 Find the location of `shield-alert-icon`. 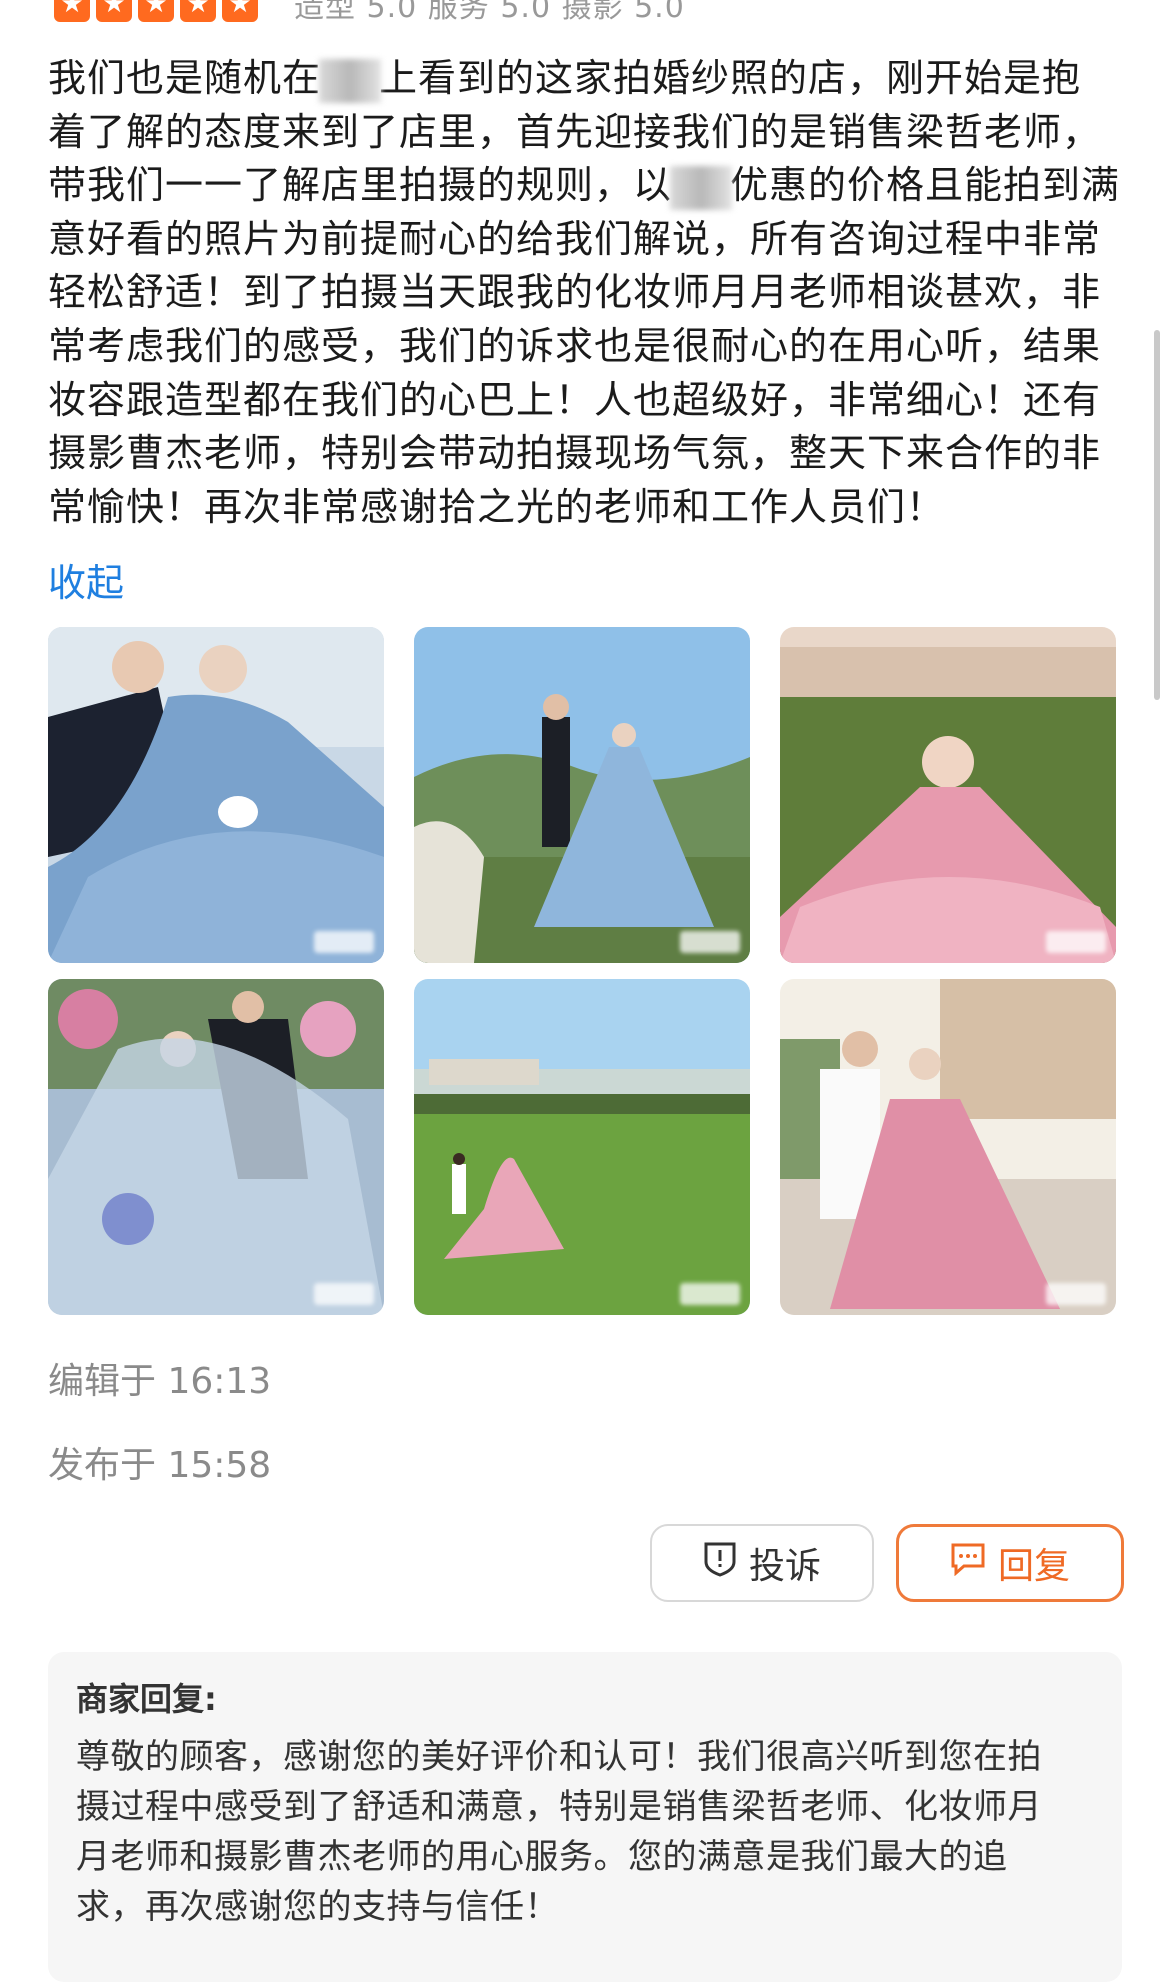

shield-alert-icon is located at coordinates (720, 1563).